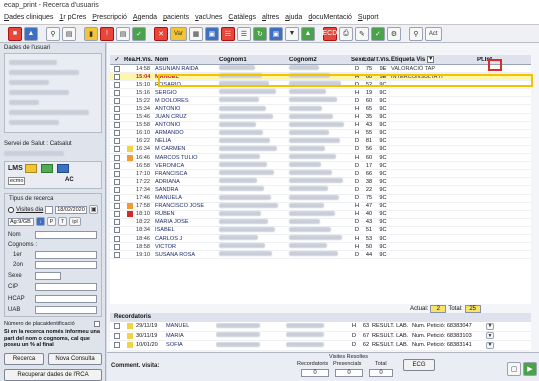 The height and width of the screenshot is (381, 539). I want to click on table-row: 16:34 M CARMEN D 56 9C, so click(320, 150).